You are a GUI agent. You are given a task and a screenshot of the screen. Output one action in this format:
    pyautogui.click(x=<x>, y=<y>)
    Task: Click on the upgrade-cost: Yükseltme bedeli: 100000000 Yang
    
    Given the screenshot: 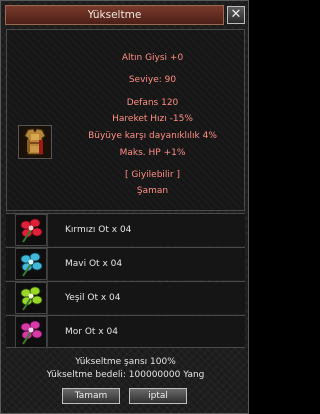 What is the action you would take?
    pyautogui.click(x=125, y=375)
    